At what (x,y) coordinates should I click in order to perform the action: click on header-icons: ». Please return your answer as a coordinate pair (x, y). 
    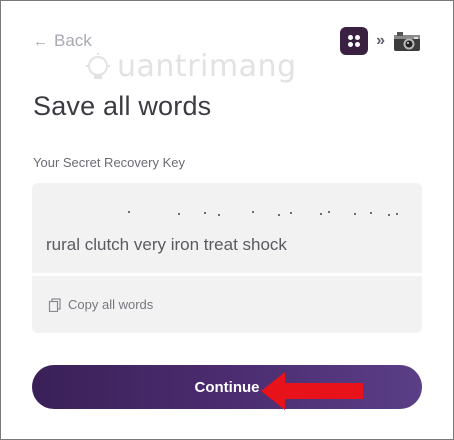
    Looking at the image, I should click on (380, 41).